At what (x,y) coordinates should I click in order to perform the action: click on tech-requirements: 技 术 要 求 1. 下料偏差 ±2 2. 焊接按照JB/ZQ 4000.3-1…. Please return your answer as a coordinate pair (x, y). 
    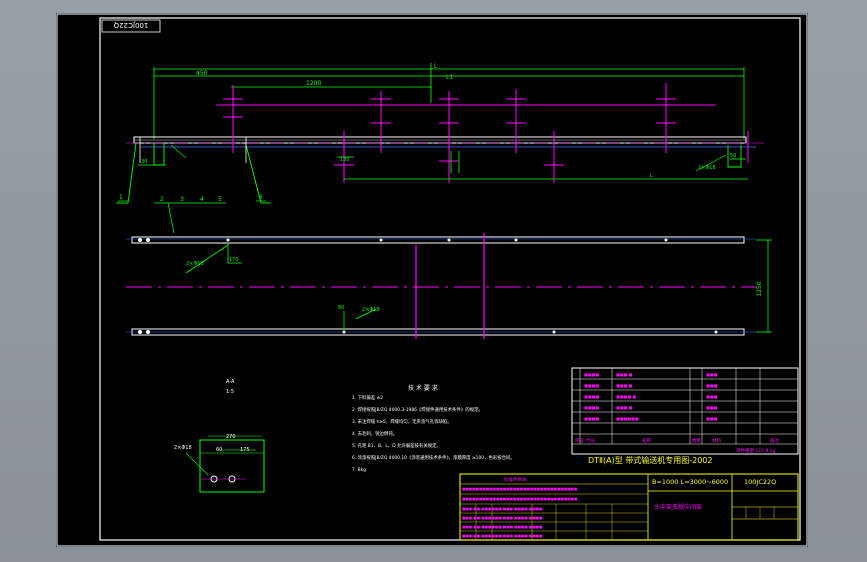
    Looking at the image, I should click on (433, 428).